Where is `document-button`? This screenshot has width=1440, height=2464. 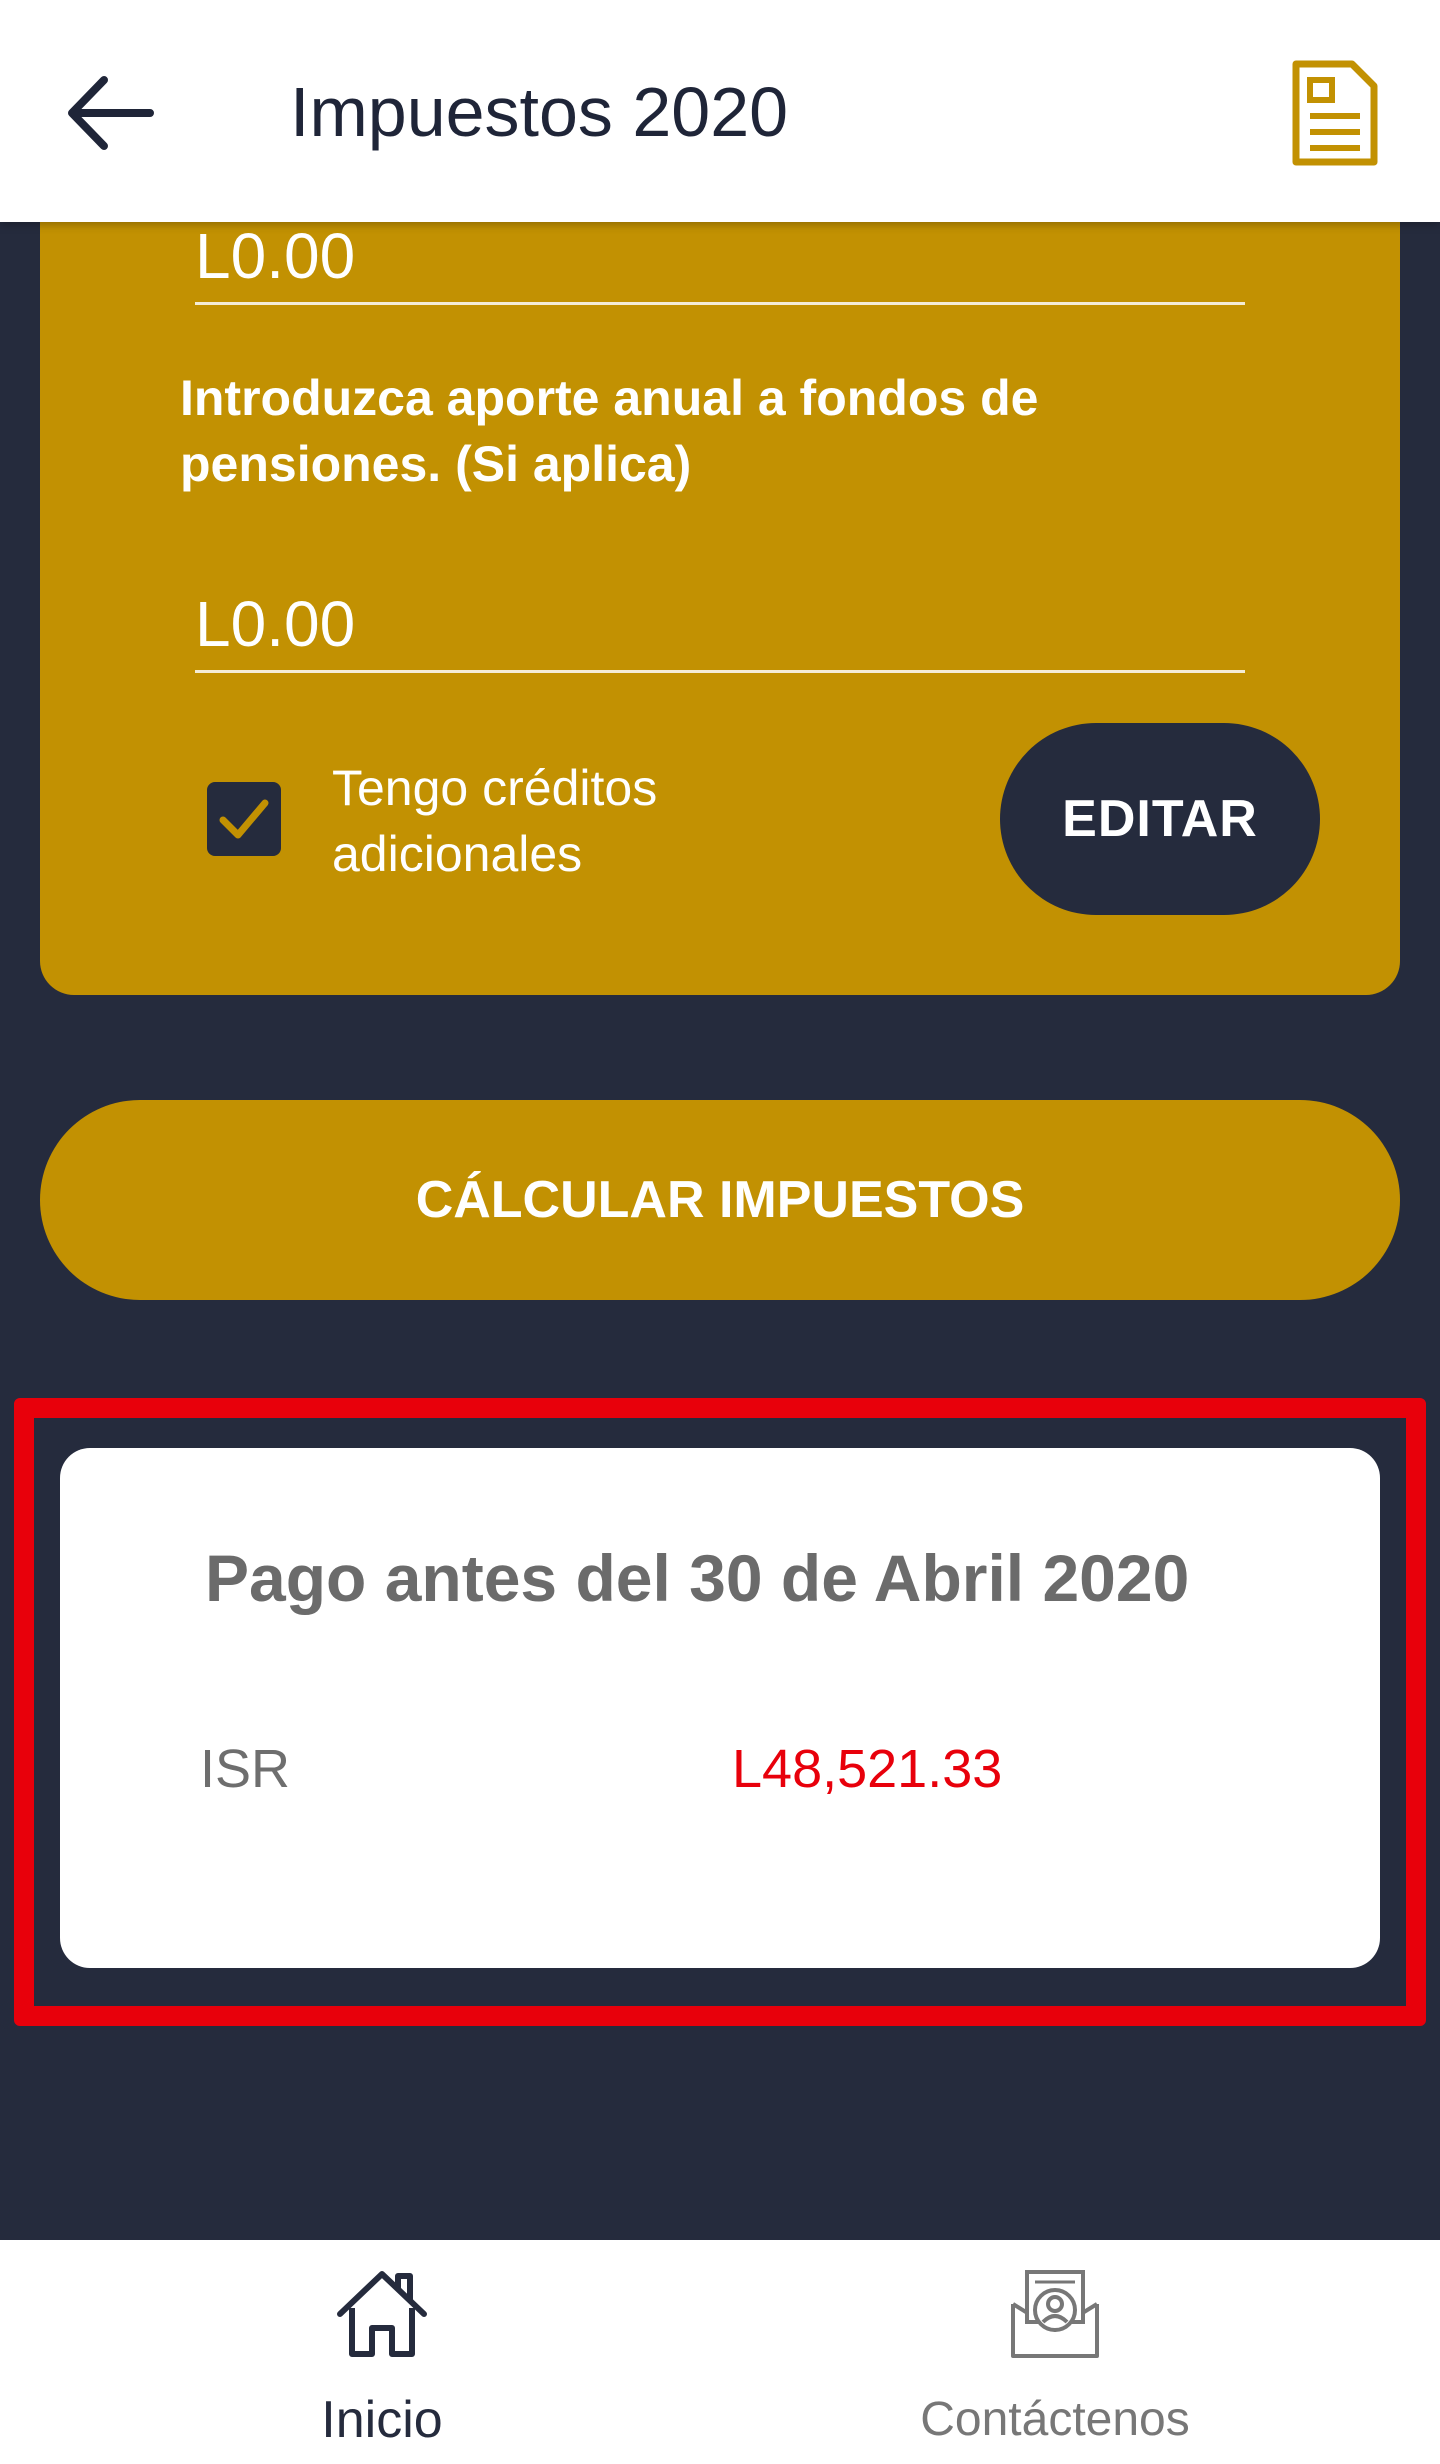 document-button is located at coordinates (1335, 113).